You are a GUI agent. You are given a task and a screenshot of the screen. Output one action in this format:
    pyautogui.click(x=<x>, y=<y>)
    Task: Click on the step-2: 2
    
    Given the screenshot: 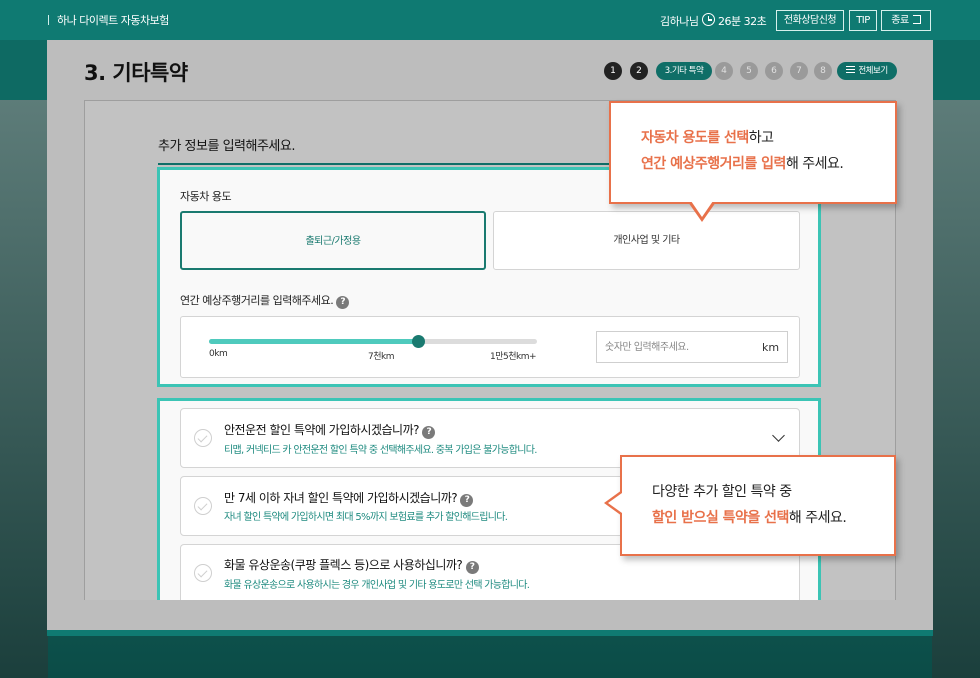 What is the action you would take?
    pyautogui.click(x=639, y=71)
    